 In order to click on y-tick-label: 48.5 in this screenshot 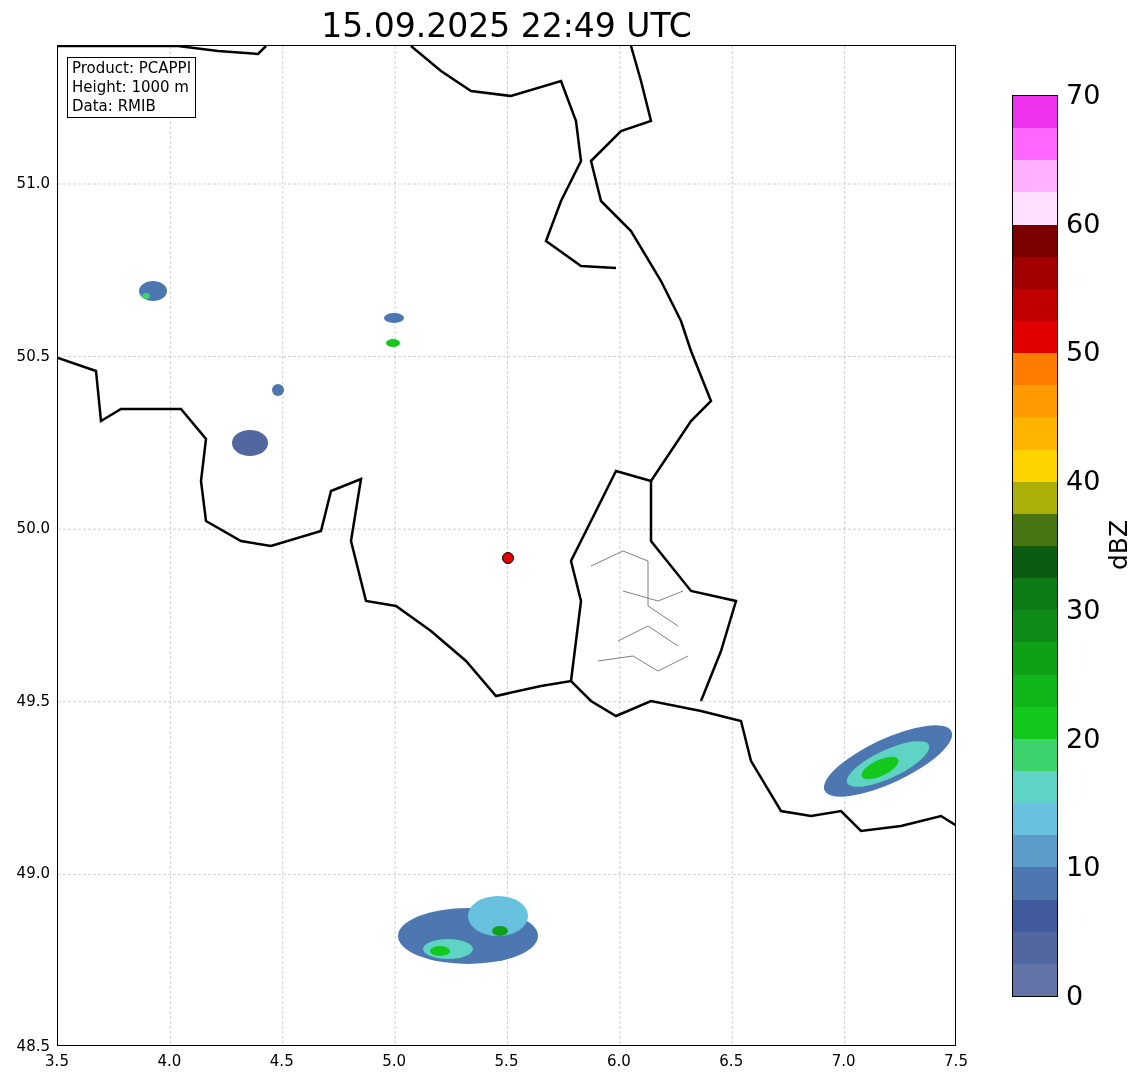, I will do `click(32, 1046)`.